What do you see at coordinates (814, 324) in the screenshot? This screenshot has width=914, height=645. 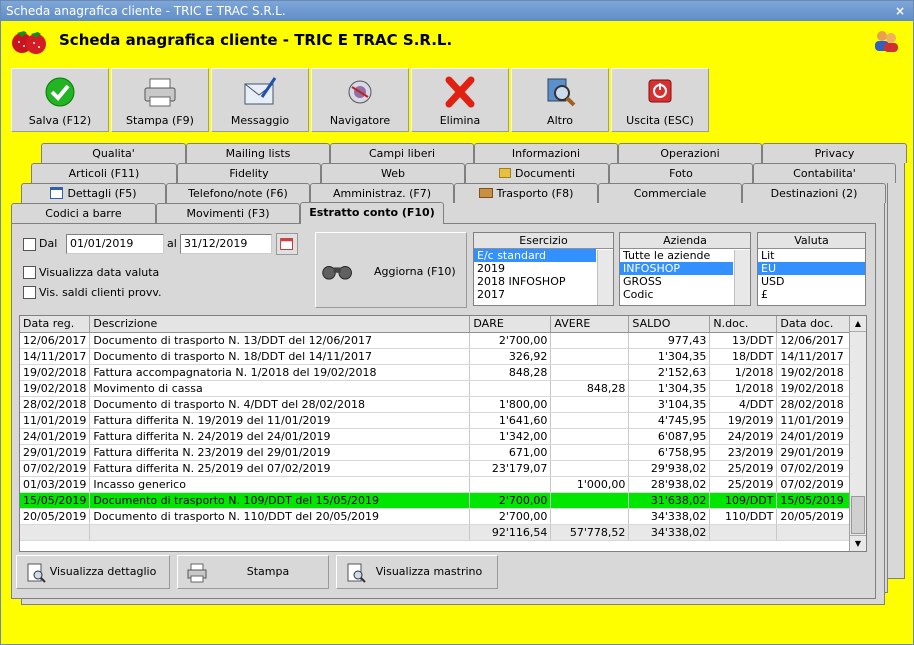 I see `column-header: Data doc.` at bounding box center [814, 324].